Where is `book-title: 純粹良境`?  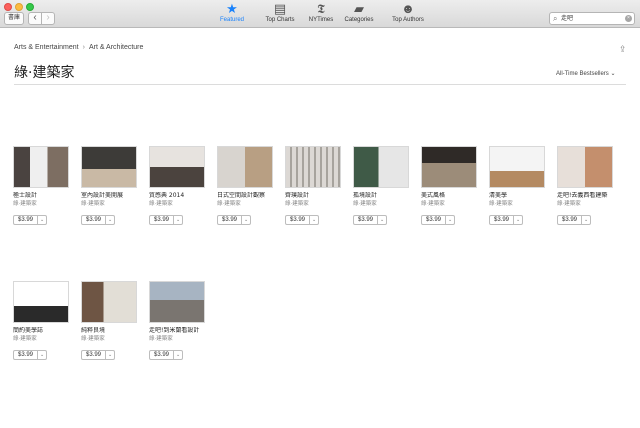
book-title: 純粹良境 is located at coordinates (110, 331).